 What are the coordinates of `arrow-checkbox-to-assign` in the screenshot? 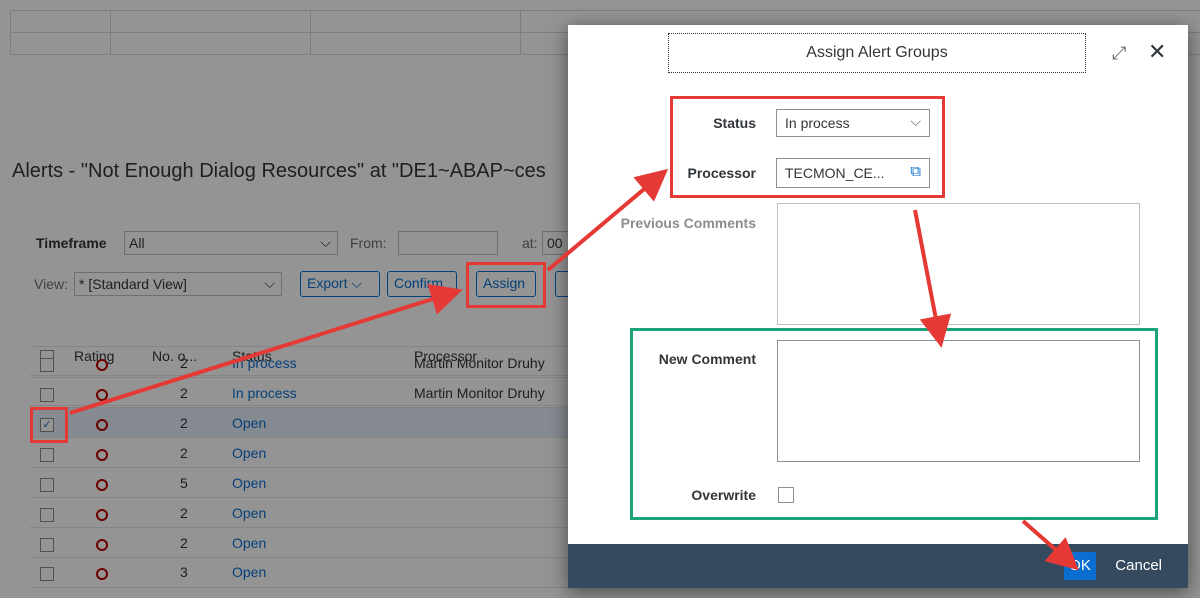 It's located at (266, 349).